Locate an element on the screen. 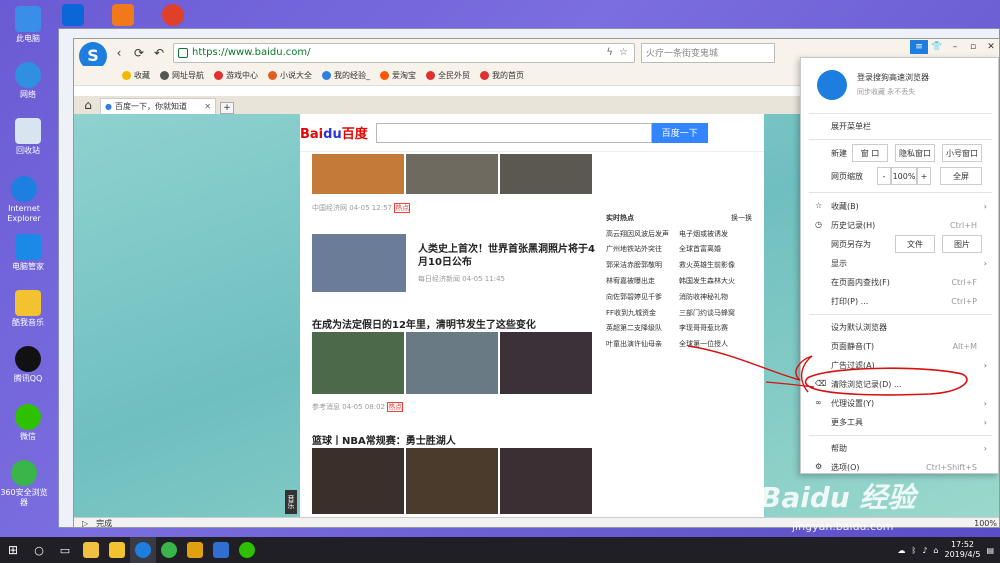 This screenshot has width=1000, height=563. news-title: 人类史上首次！世界首张黑洞照片将于4月10日公布 is located at coordinates (507, 256).